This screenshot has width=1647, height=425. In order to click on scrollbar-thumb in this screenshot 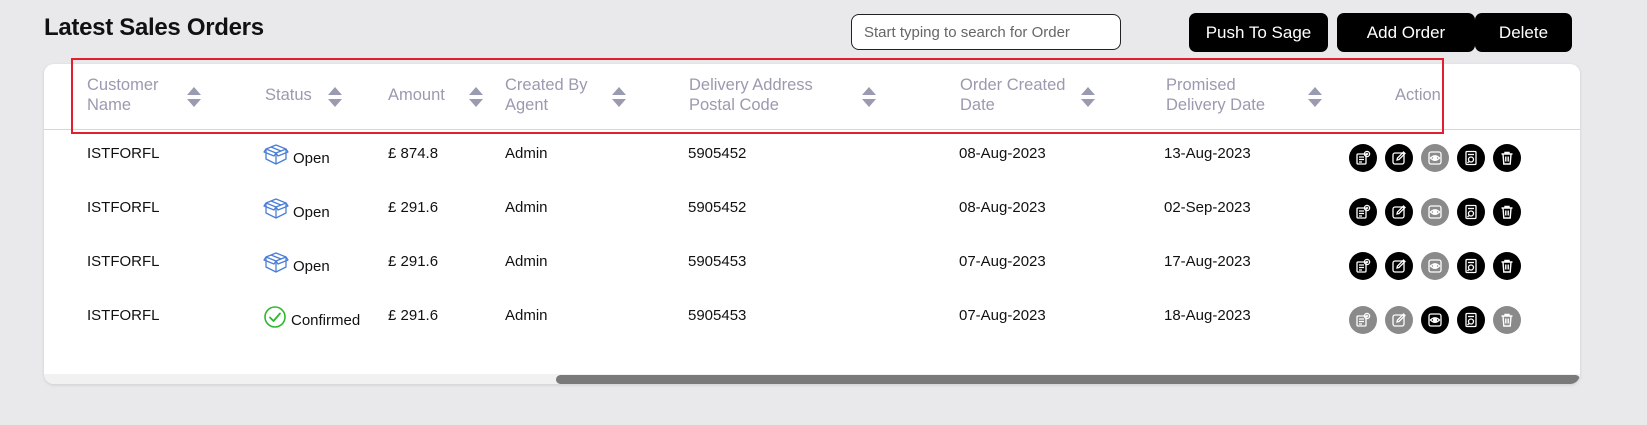, I will do `click(1068, 379)`.